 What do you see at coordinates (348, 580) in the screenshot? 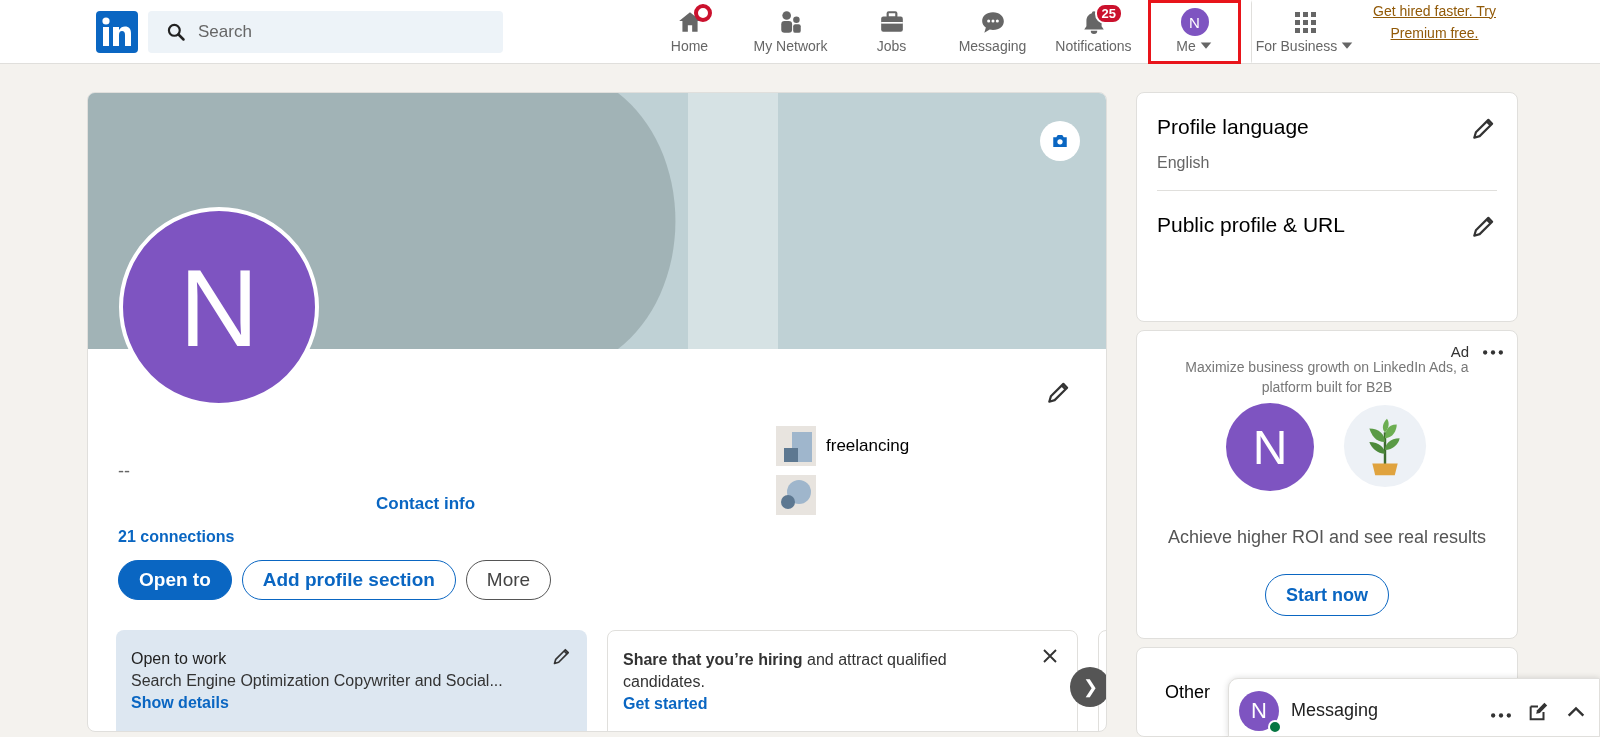
I see `profile-action-button: Add profile section` at bounding box center [348, 580].